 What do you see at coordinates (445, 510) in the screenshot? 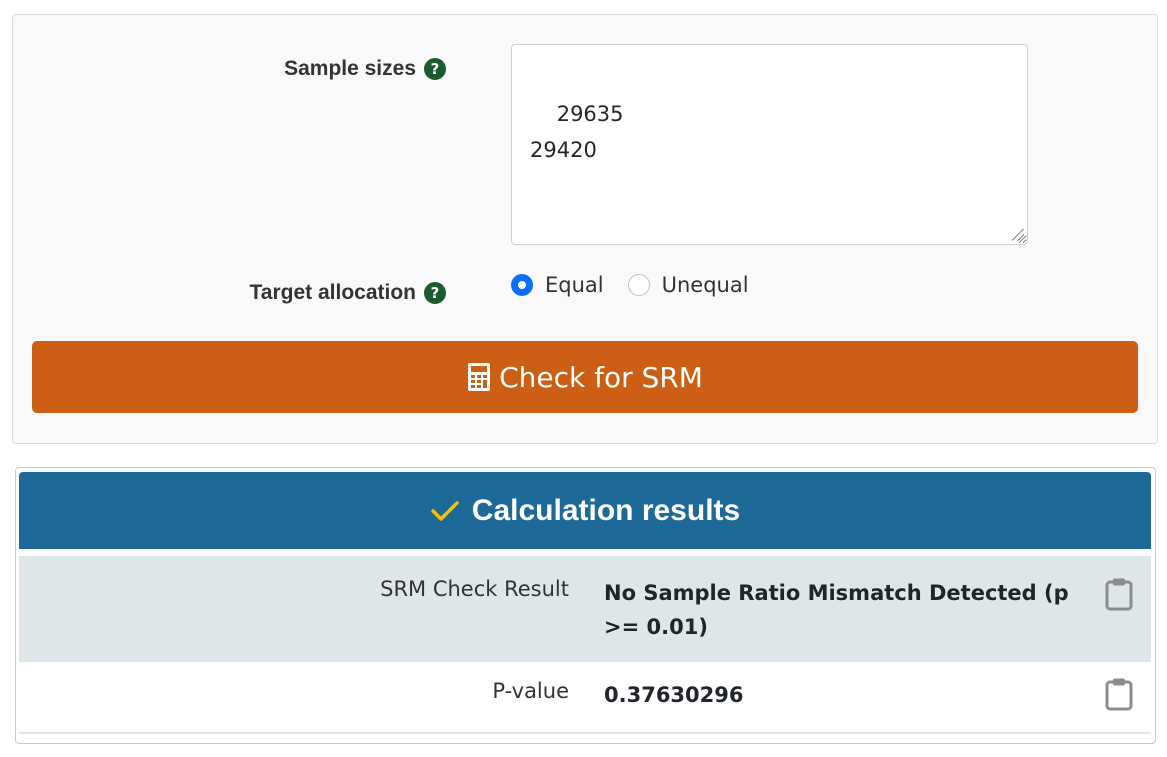
I see `checkmark-icon` at bounding box center [445, 510].